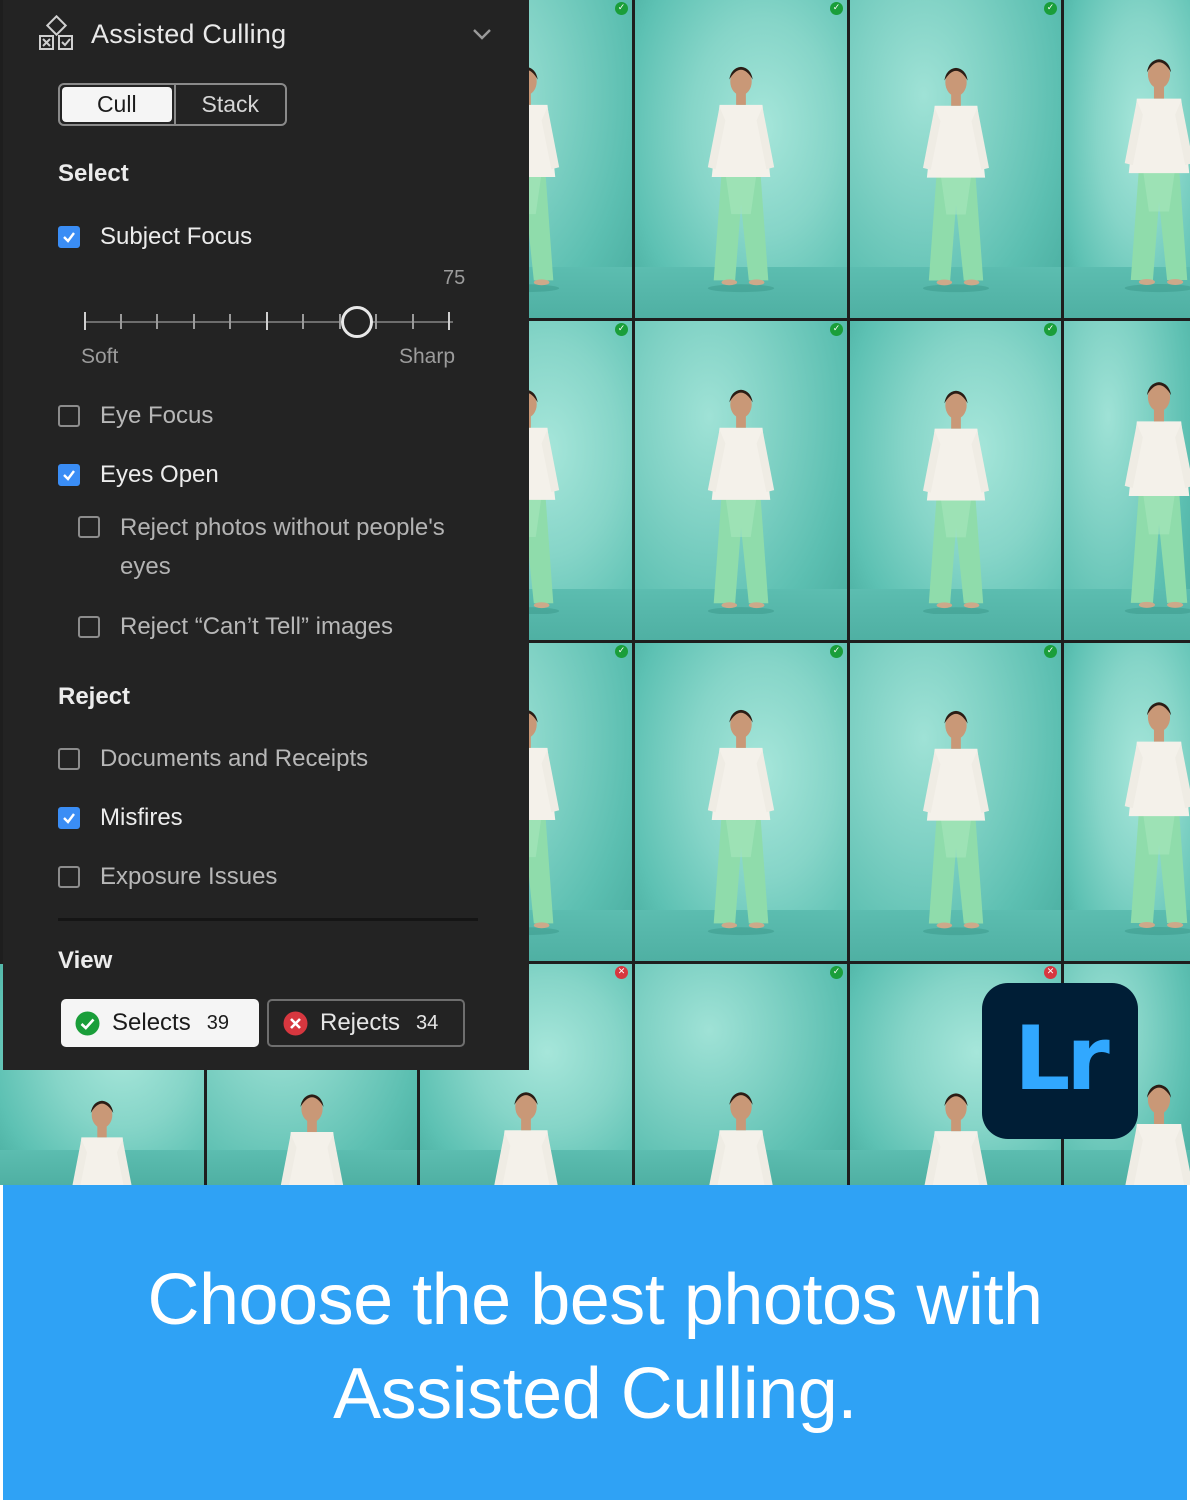  I want to click on tab-stack: Stack, so click(229, 104).